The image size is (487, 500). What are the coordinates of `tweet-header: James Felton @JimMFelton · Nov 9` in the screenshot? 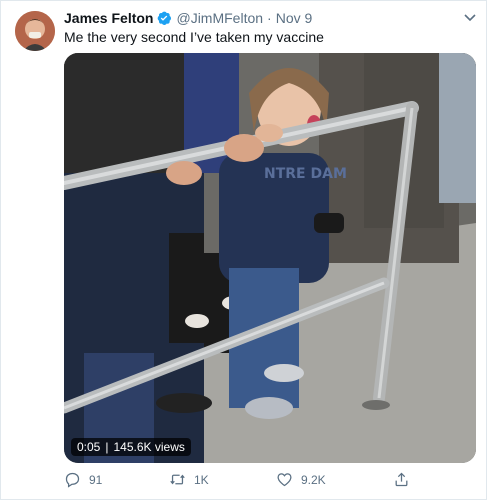 It's located at (188, 18).